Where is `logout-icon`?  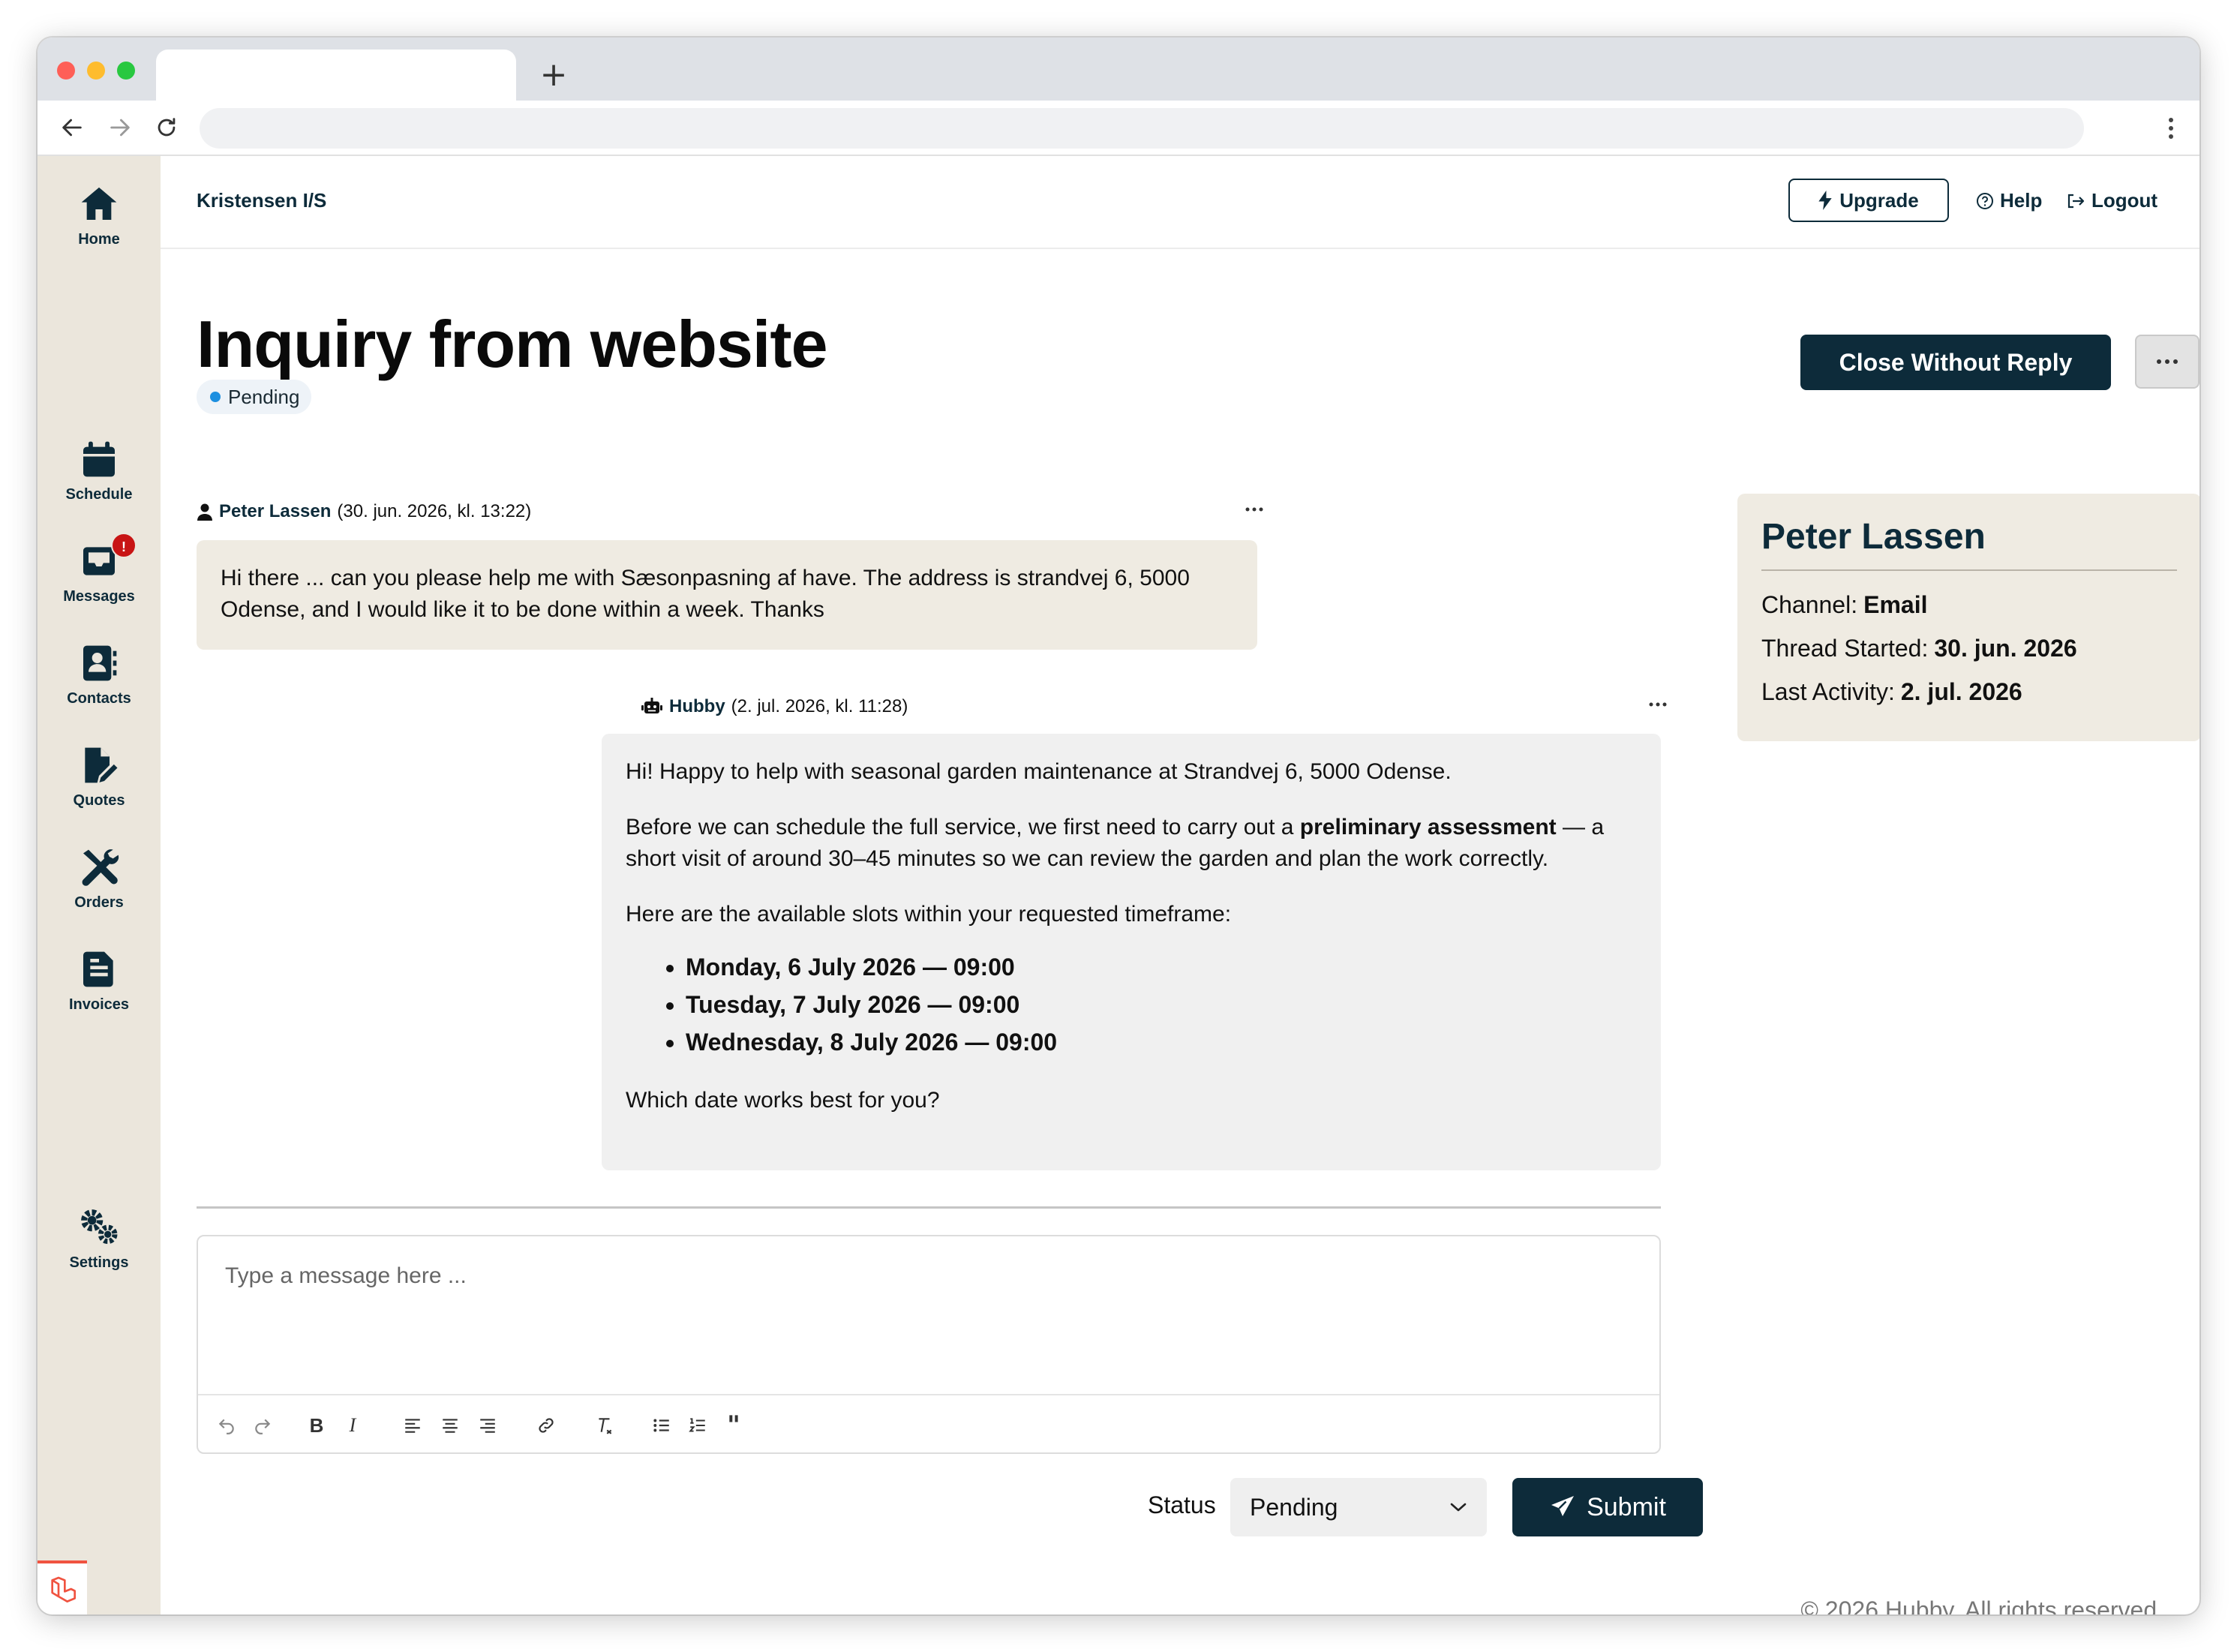 logout-icon is located at coordinates (2076, 201).